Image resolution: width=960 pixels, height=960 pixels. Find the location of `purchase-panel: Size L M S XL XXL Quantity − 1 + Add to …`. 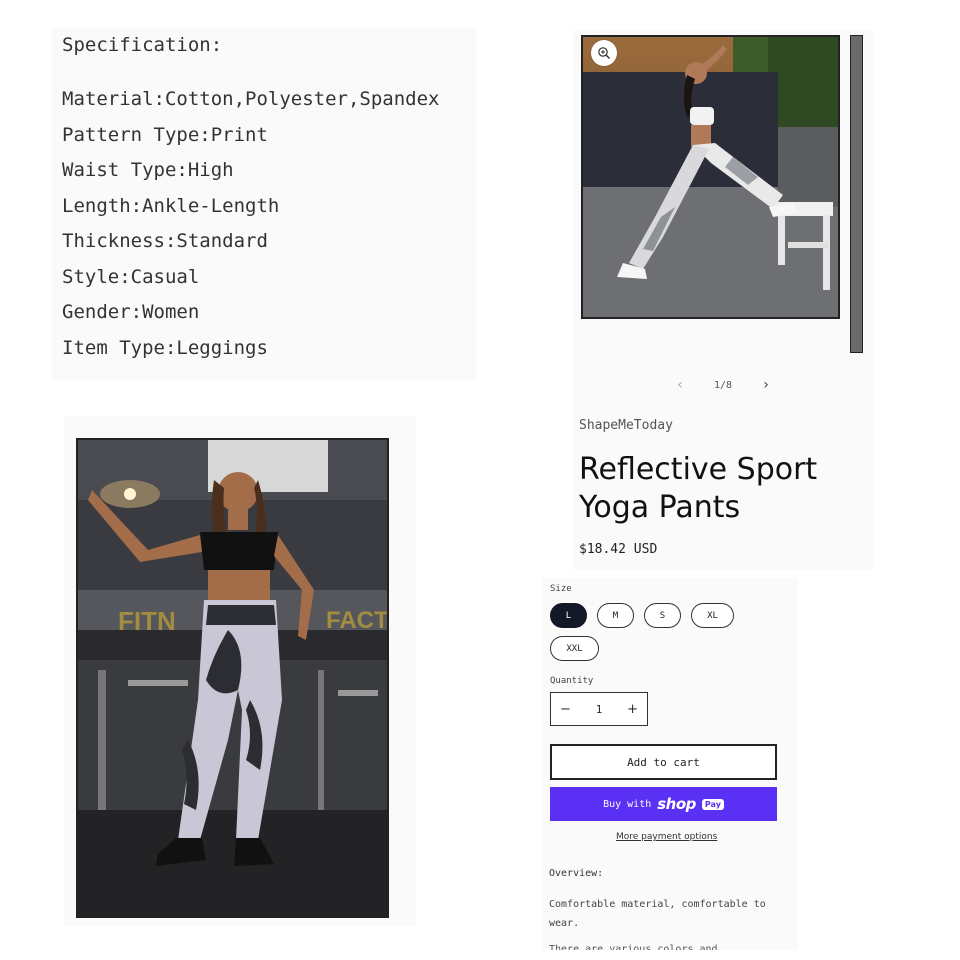

purchase-panel: Size L M S XL XXL Quantity − 1 + Add to … is located at coordinates (670, 764).